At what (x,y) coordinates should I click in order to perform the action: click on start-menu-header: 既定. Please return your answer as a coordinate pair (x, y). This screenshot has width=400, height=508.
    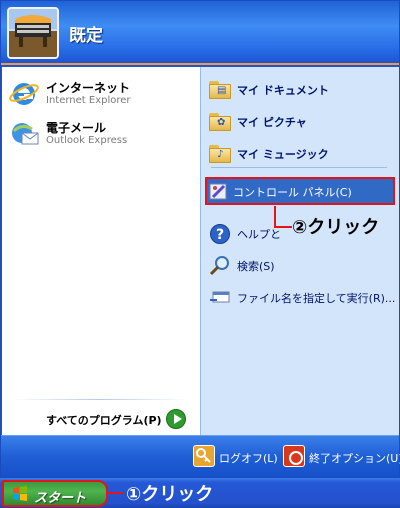
    Looking at the image, I should click on (200, 33).